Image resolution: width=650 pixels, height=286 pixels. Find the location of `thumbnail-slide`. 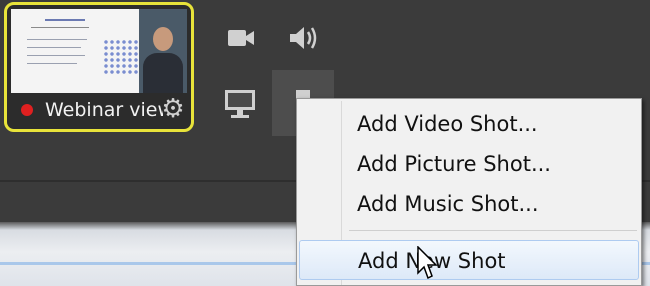

thumbnail-slide is located at coordinates (75, 51).